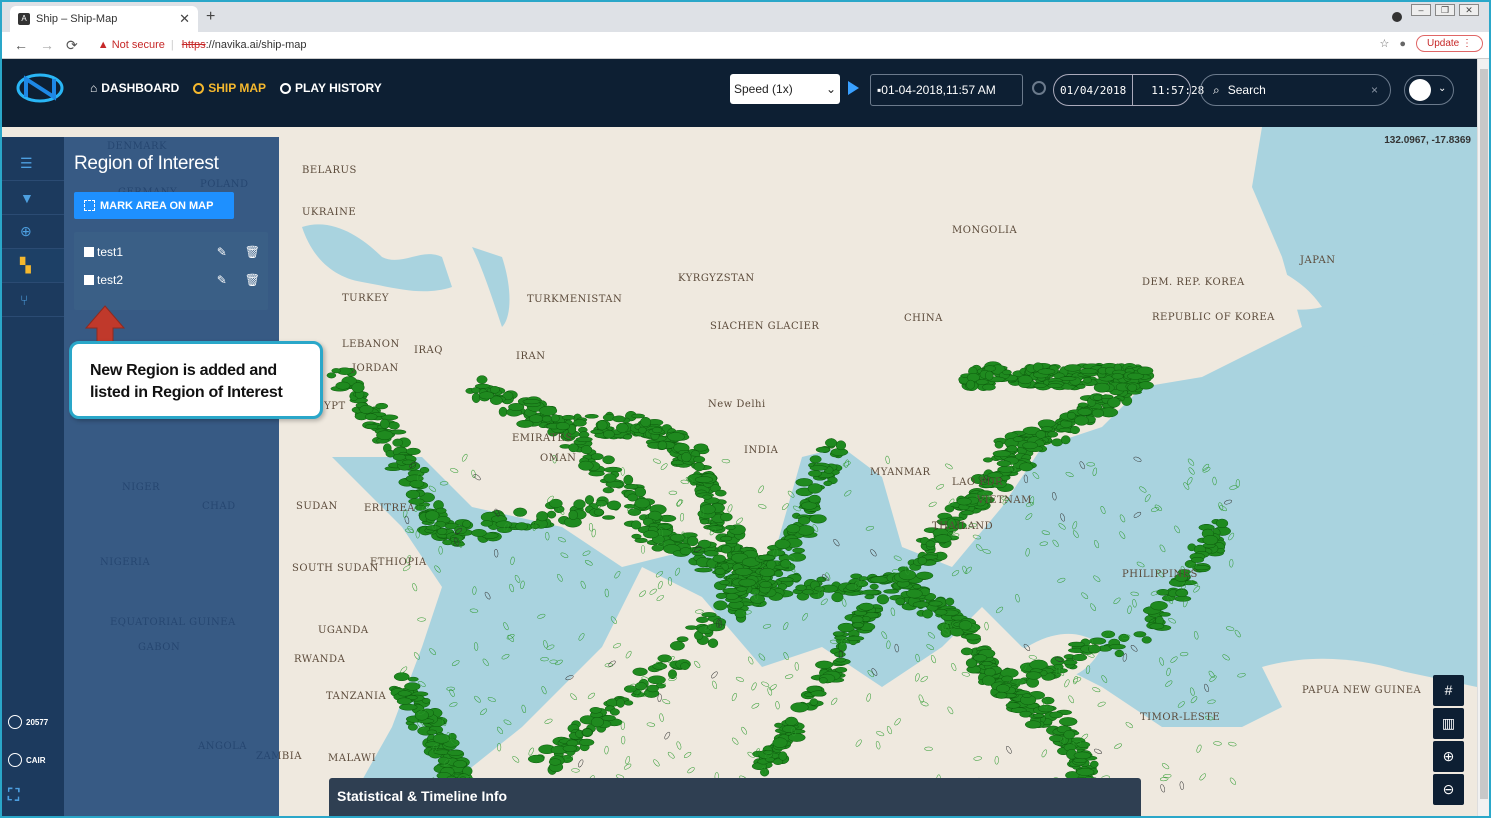 The height and width of the screenshot is (818, 1491). Describe the element at coordinates (1397, 17) in the screenshot. I see `profile-dot-icon` at that location.